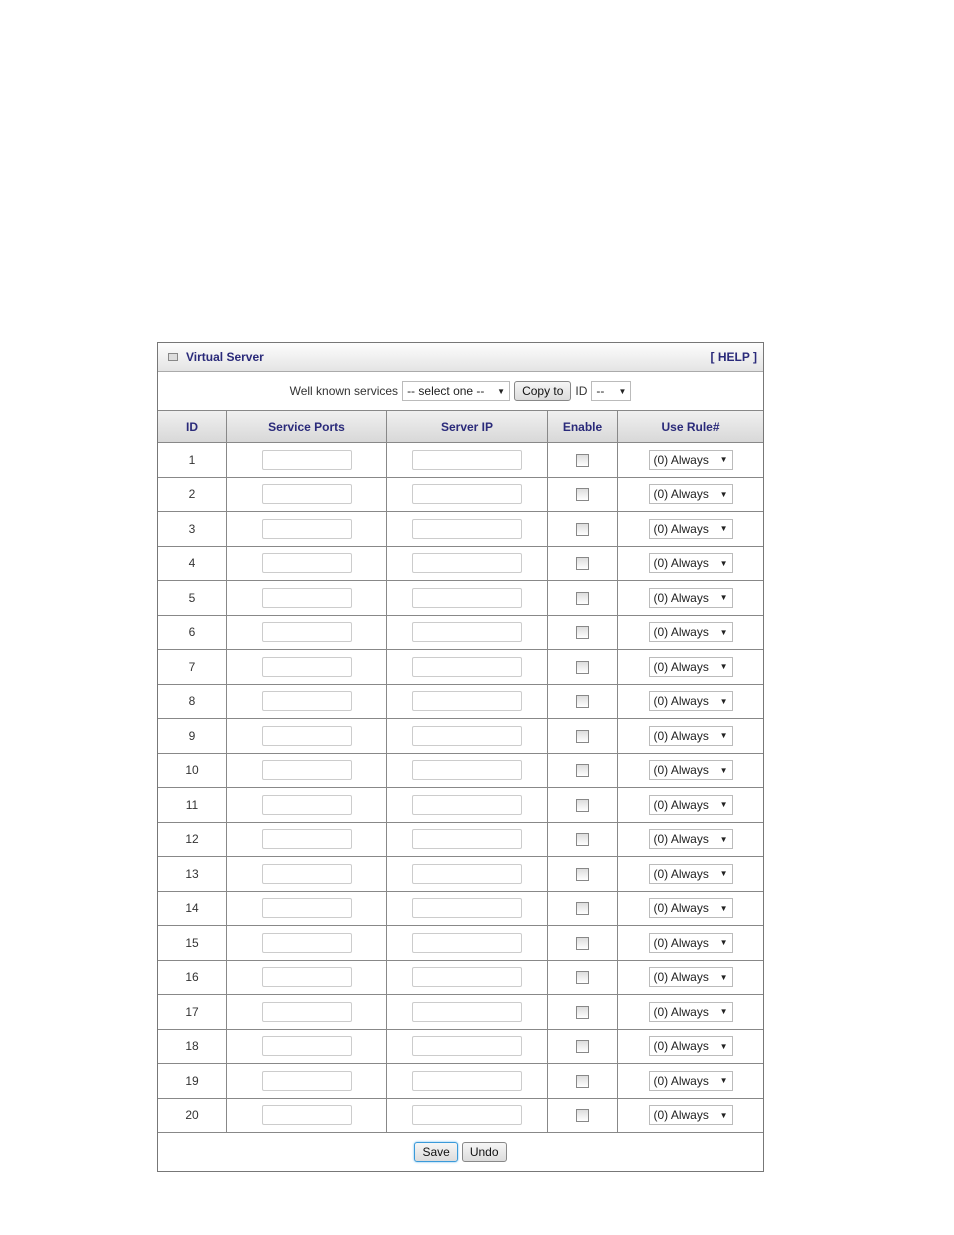  I want to click on chevron-down-icon: ▼, so click(723, 529).